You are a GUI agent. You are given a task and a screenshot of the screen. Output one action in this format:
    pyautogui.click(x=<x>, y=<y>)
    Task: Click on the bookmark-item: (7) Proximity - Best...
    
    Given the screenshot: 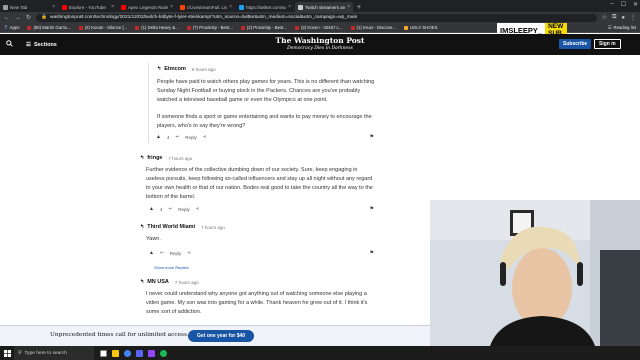 What is the action you would take?
    pyautogui.click(x=209, y=27)
    